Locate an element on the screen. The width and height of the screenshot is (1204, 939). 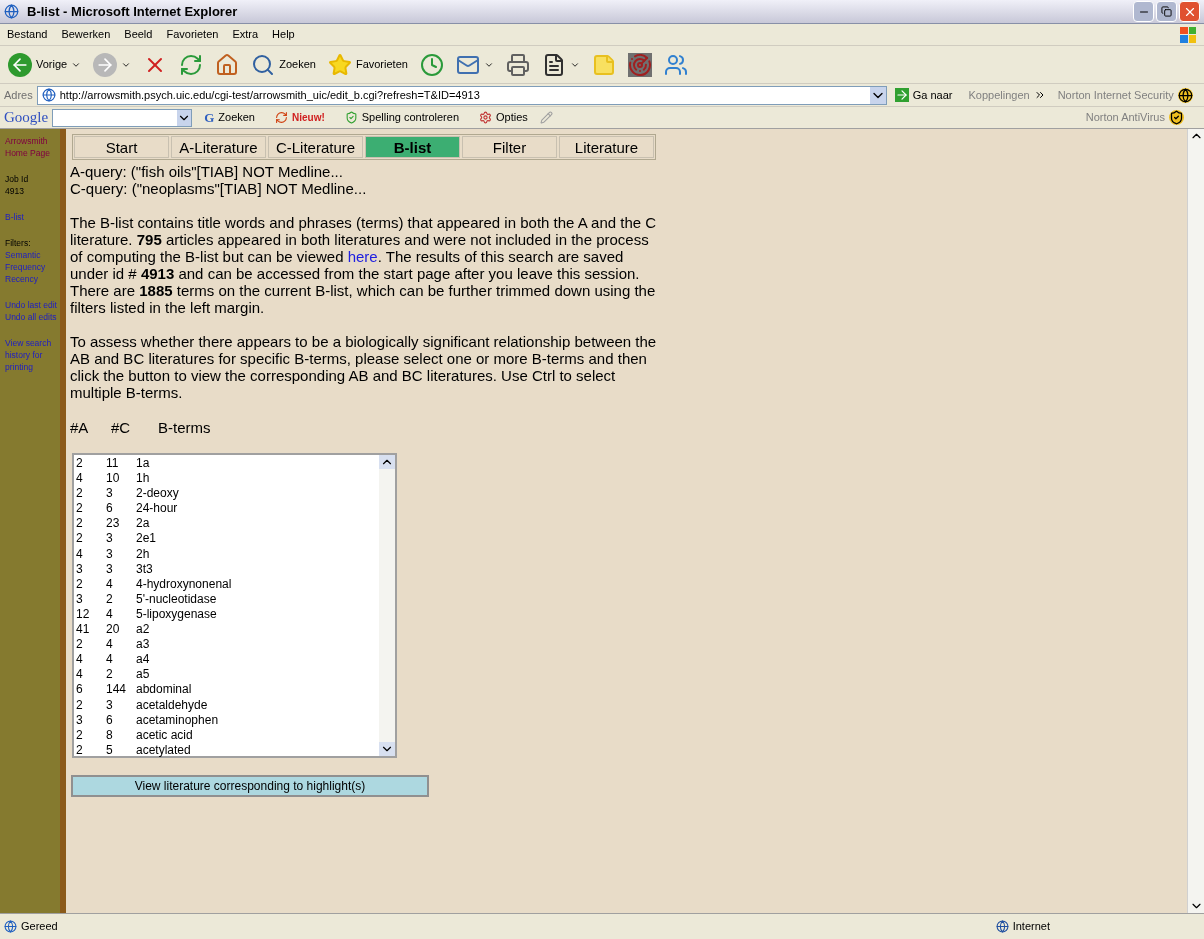
people-icon is located at coordinates (675, 64).